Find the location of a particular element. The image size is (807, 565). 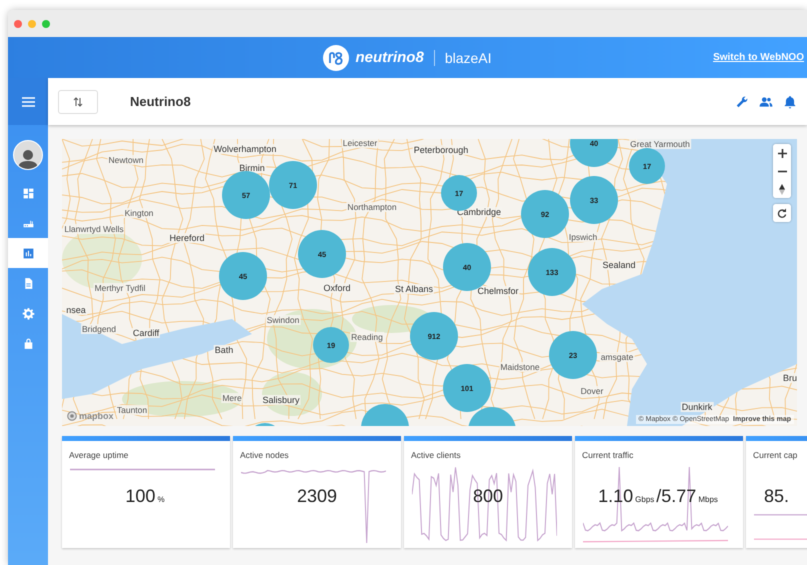

menu-icon is located at coordinates (28, 101).